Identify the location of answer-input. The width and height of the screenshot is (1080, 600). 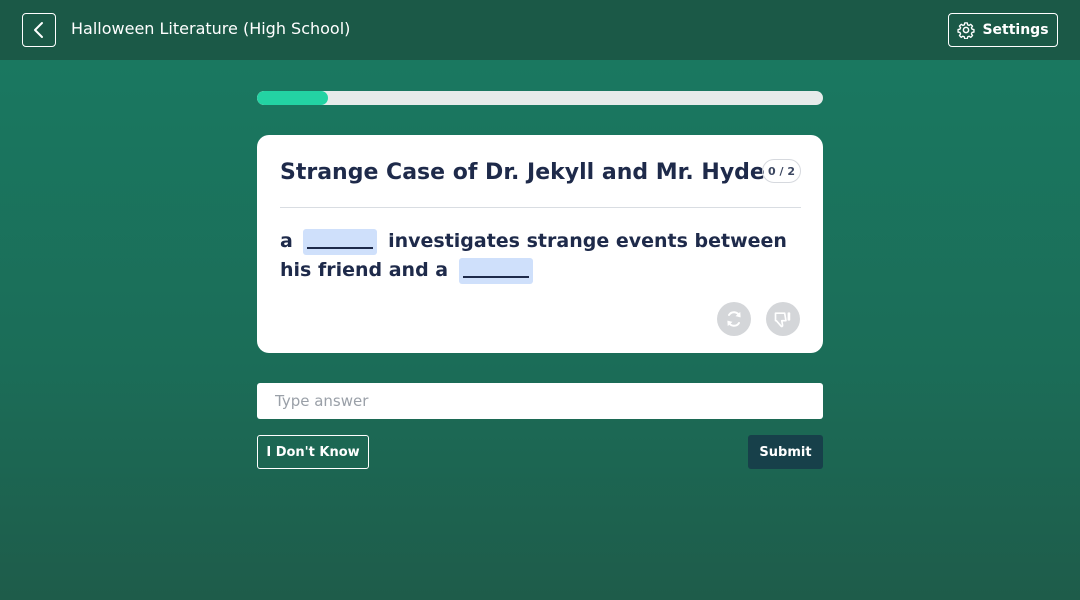
(540, 401).